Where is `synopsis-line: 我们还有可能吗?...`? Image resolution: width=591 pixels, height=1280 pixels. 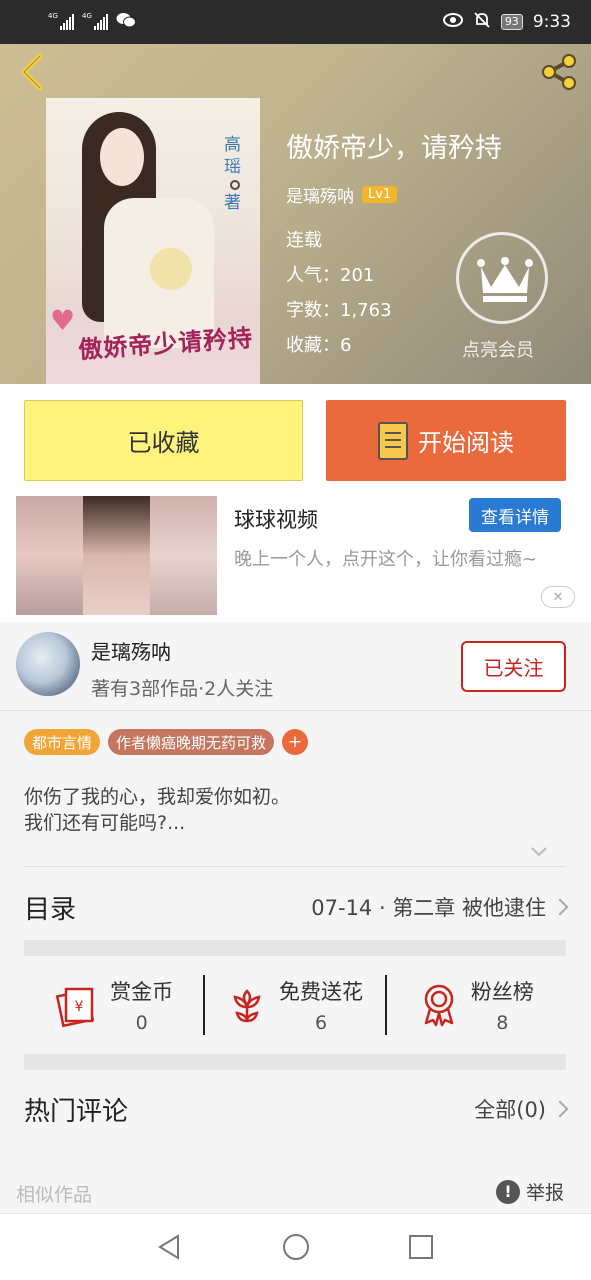
synopsis-line: 我们还有可能吗?... is located at coordinates (105, 823).